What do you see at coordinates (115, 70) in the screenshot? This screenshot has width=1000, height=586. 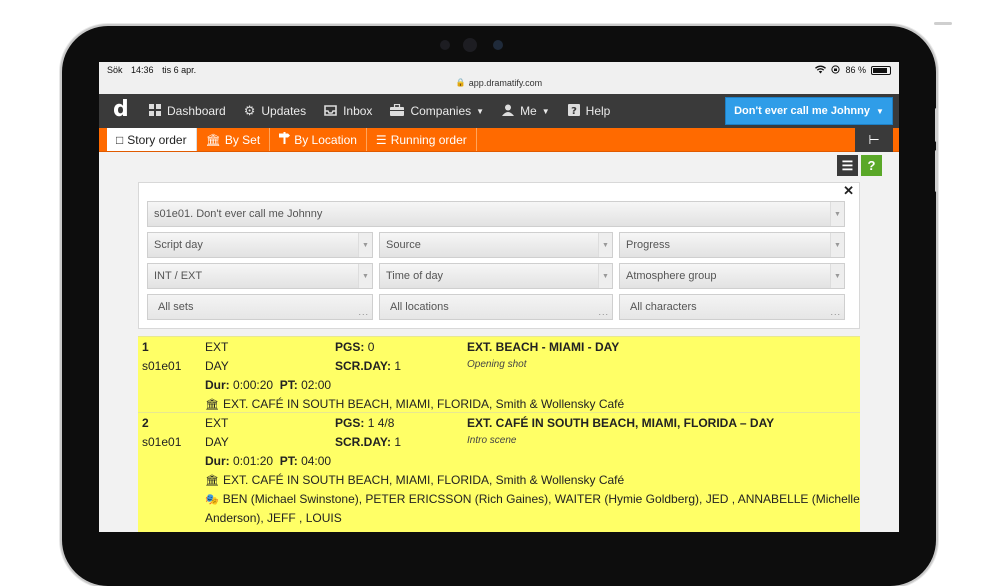 I see `carrier-label: Sök` at bounding box center [115, 70].